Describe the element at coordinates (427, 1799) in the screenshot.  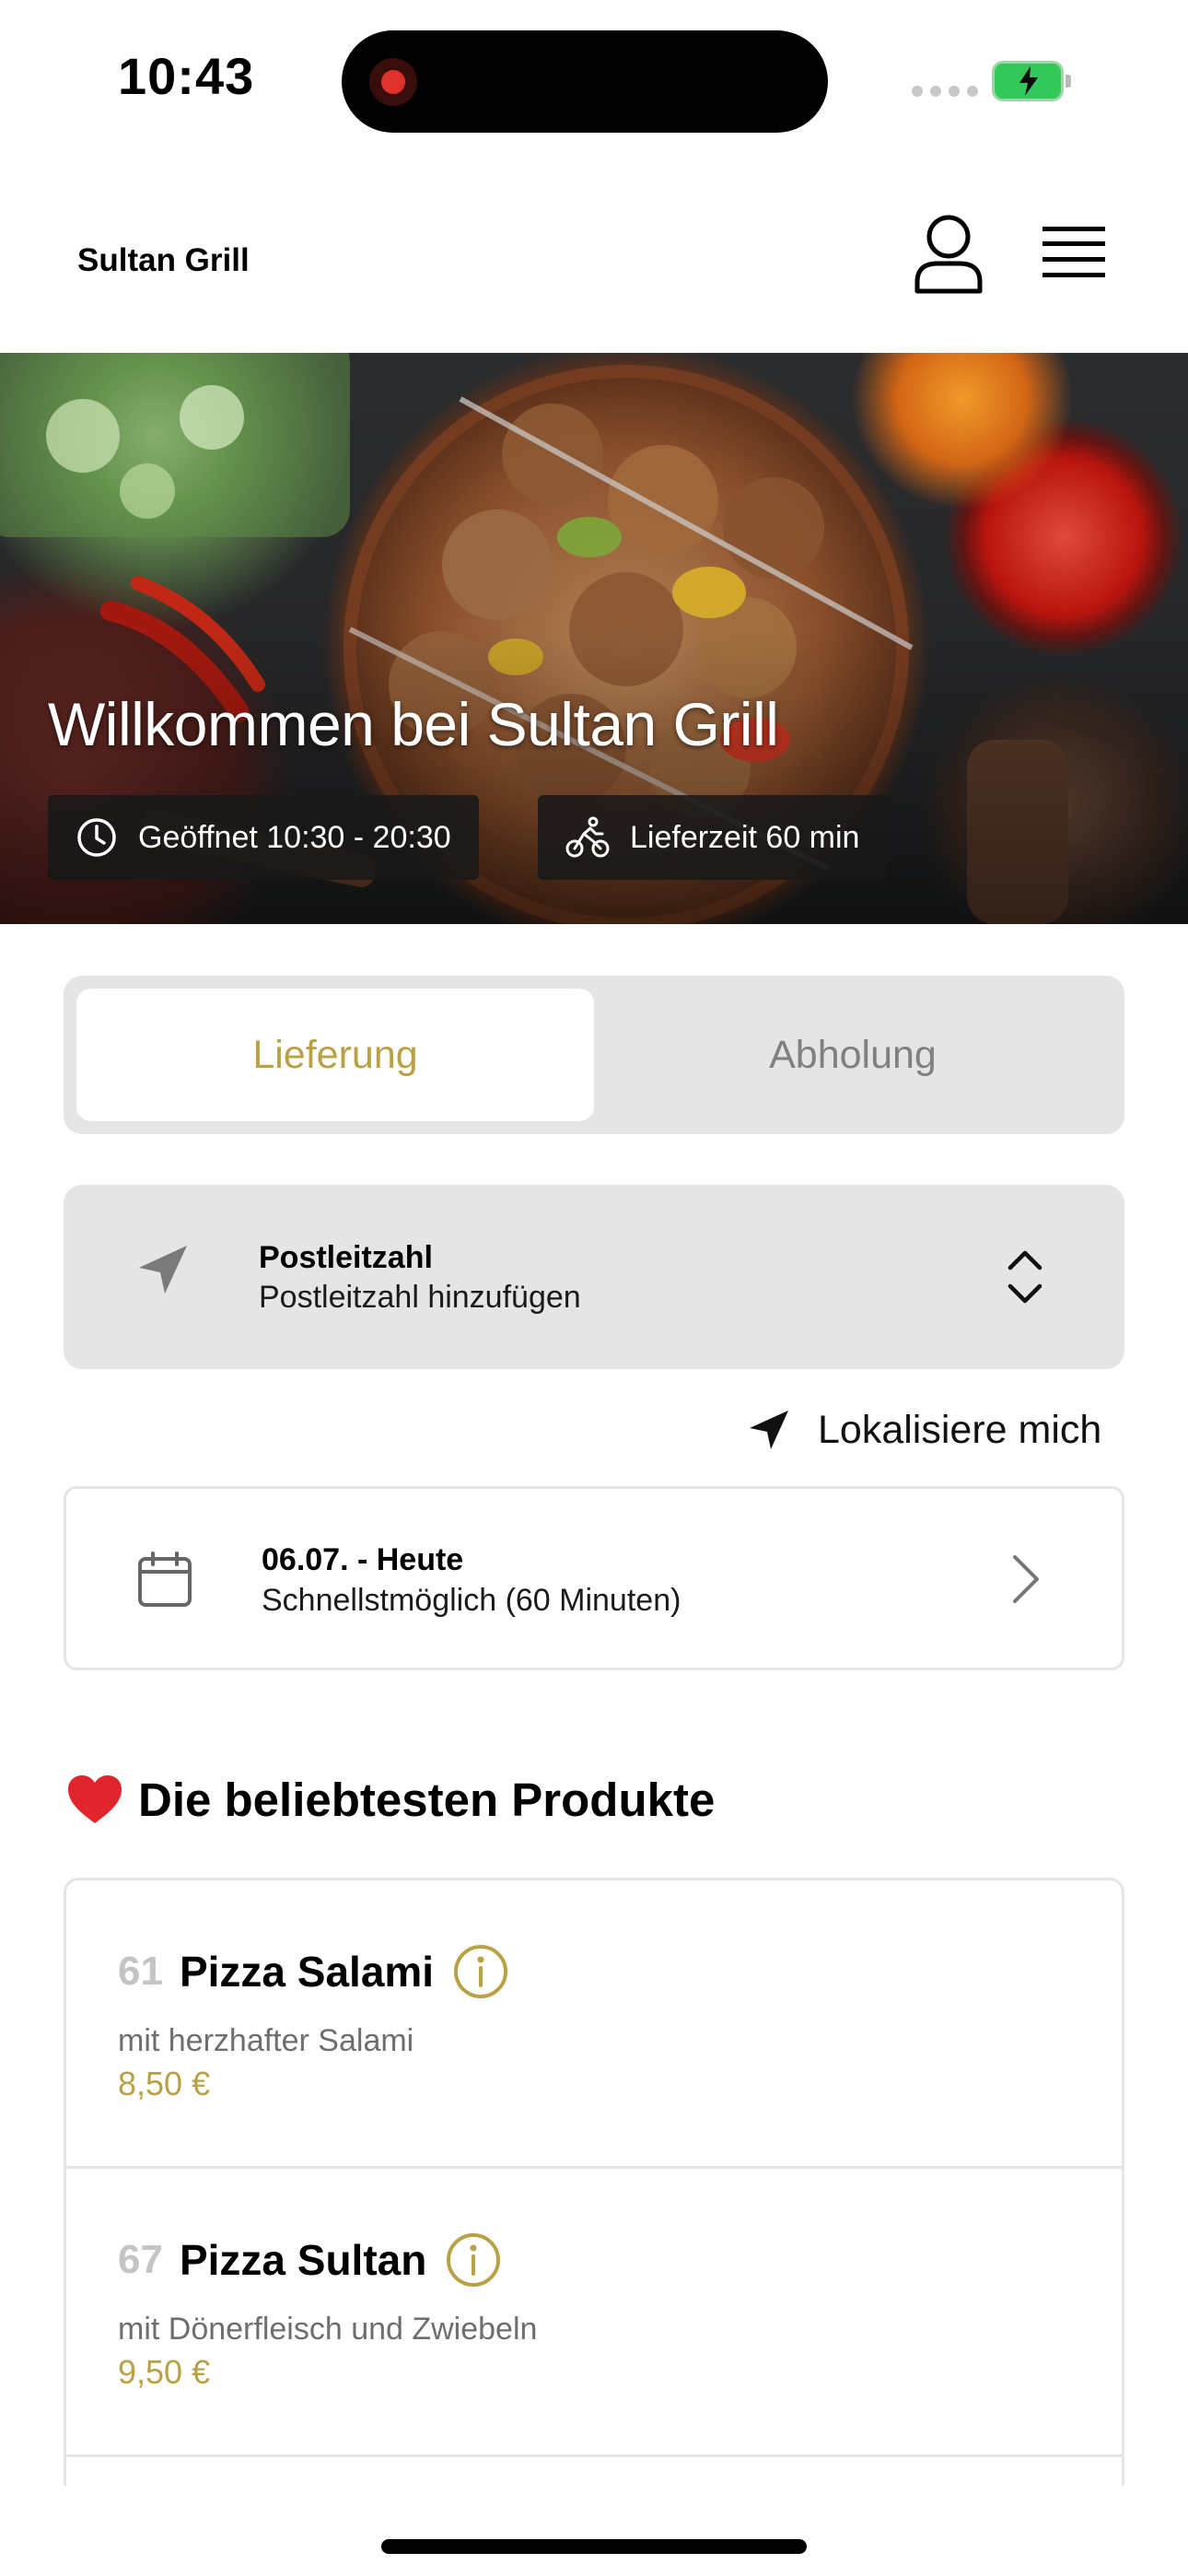
I see `popular-products-title: Die beliebtesten Produkte` at that location.